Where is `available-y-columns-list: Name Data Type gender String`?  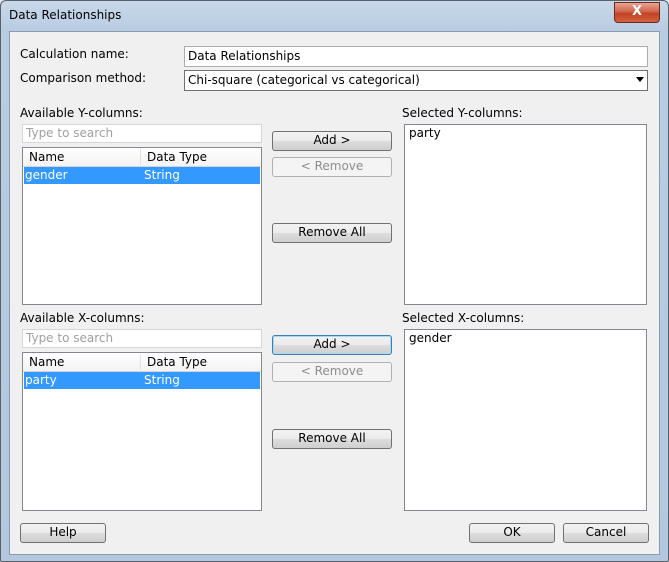
available-y-columns-list: Name Data Type gender String is located at coordinates (142, 226).